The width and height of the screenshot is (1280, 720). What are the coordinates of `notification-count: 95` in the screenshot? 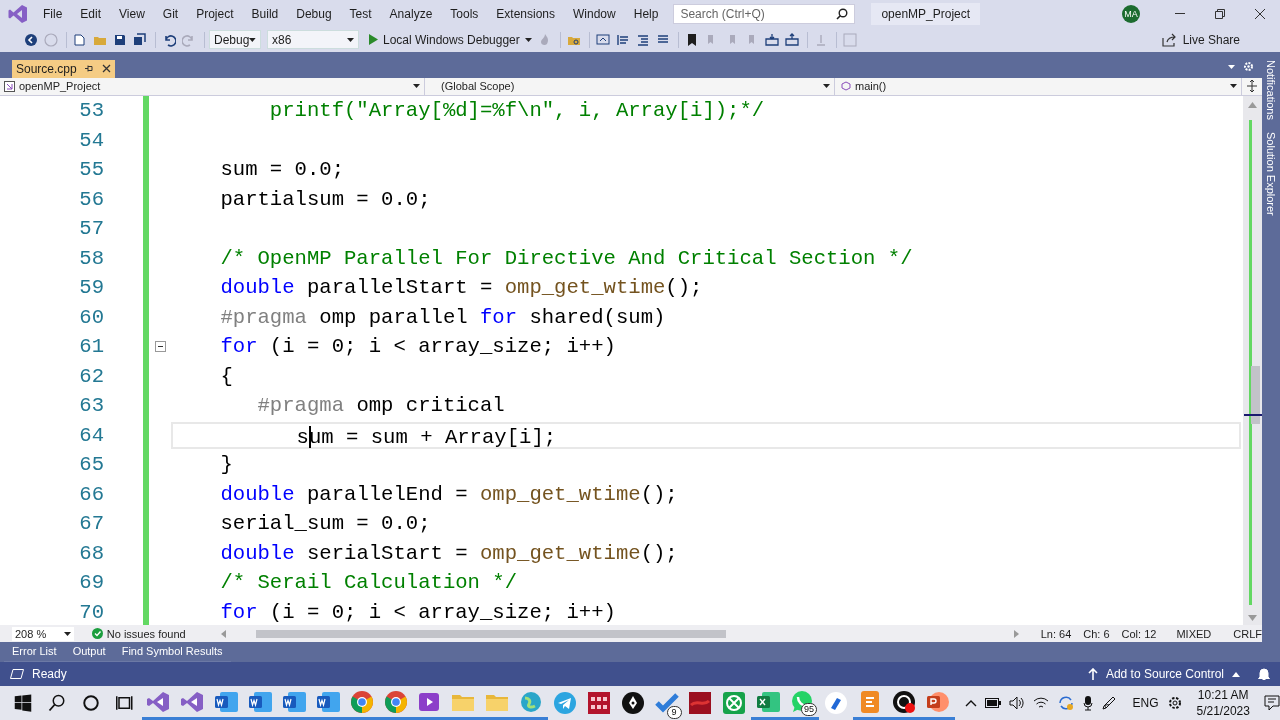 It's located at (809, 709).